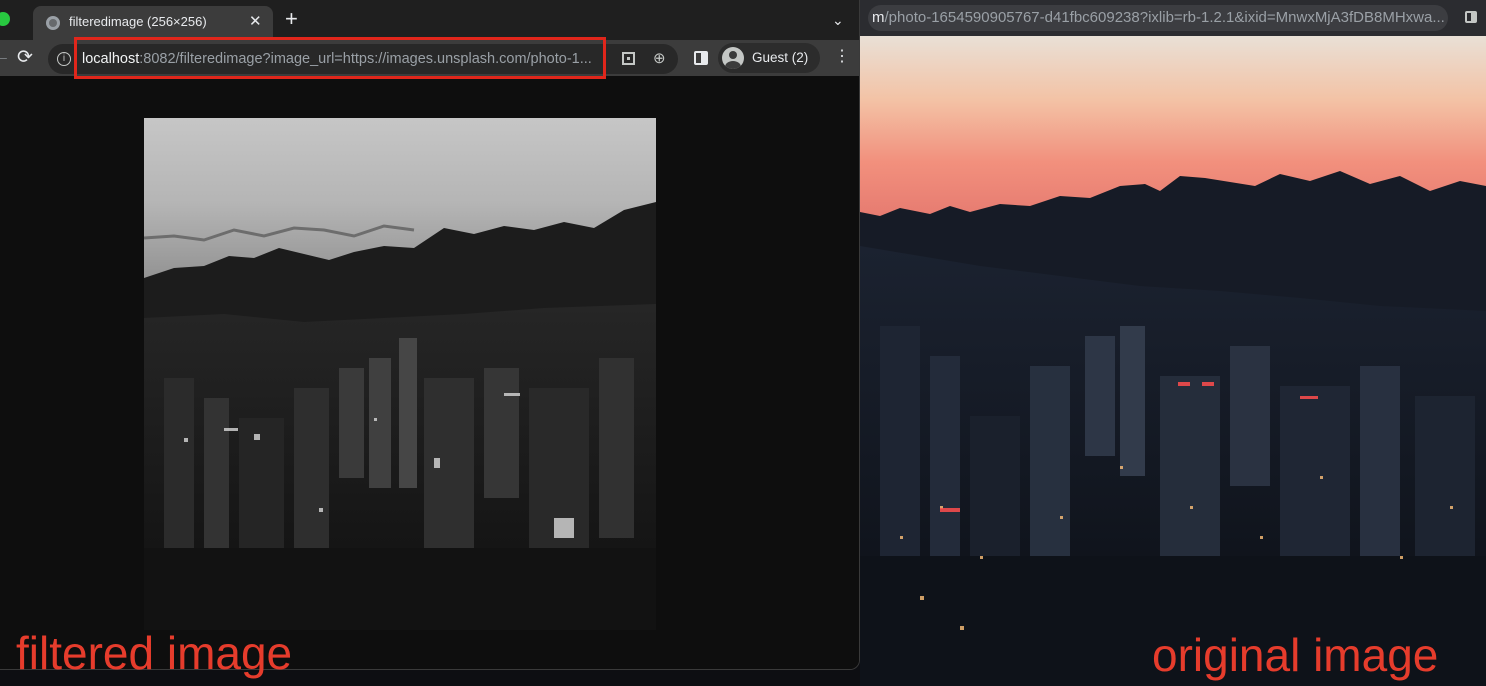 This screenshot has height=686, width=1486. I want to click on qr-code-icon, so click(628, 58).